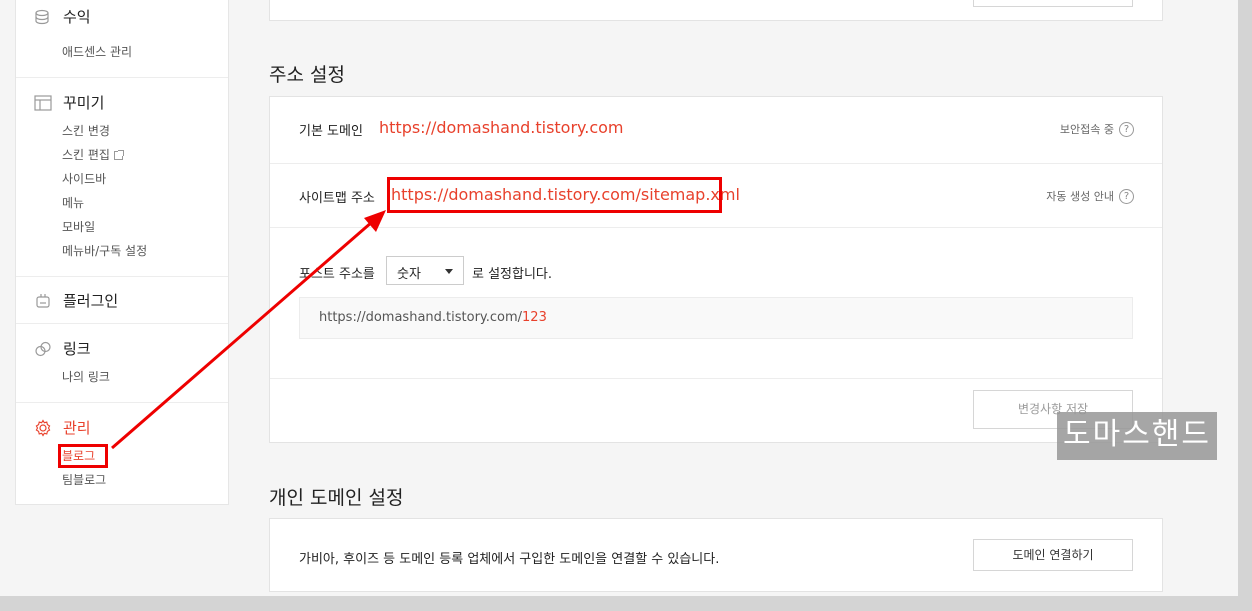  Describe the element at coordinates (248, 330) in the screenshot. I see `annotation-arrow` at that location.